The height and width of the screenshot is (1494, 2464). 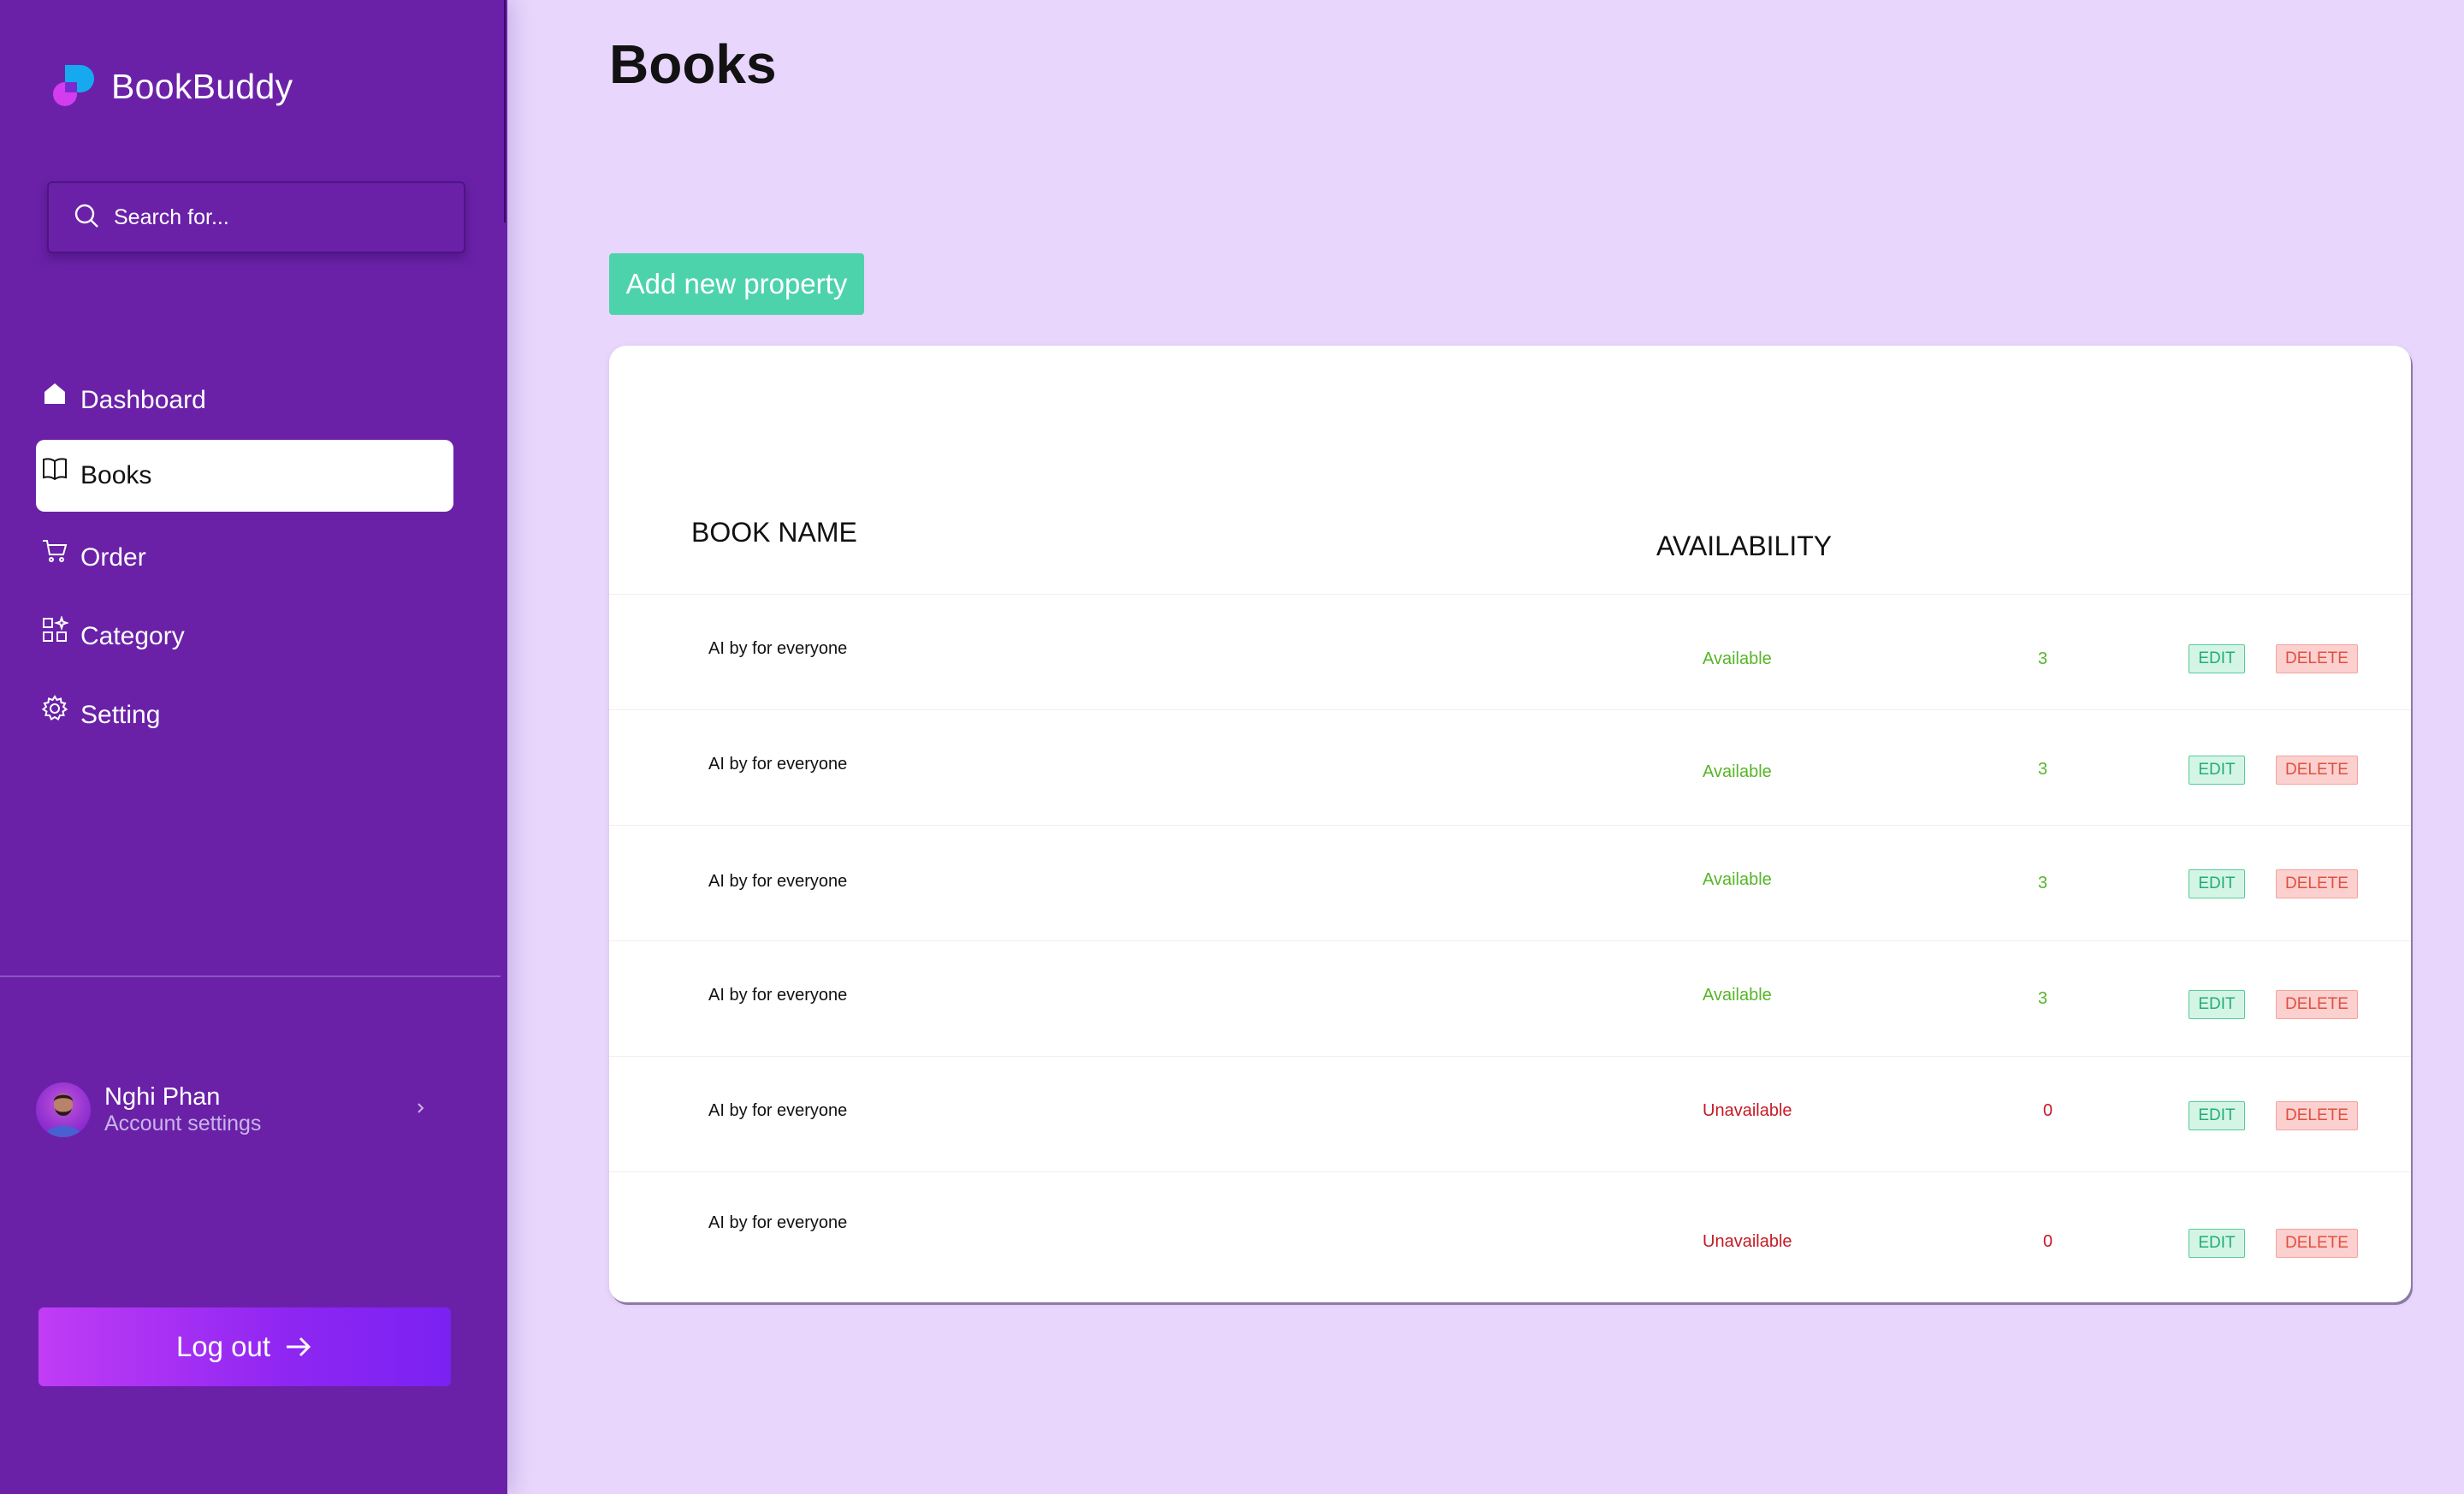 What do you see at coordinates (143, 400) in the screenshot?
I see `sidebar-item-label: Dashboard` at bounding box center [143, 400].